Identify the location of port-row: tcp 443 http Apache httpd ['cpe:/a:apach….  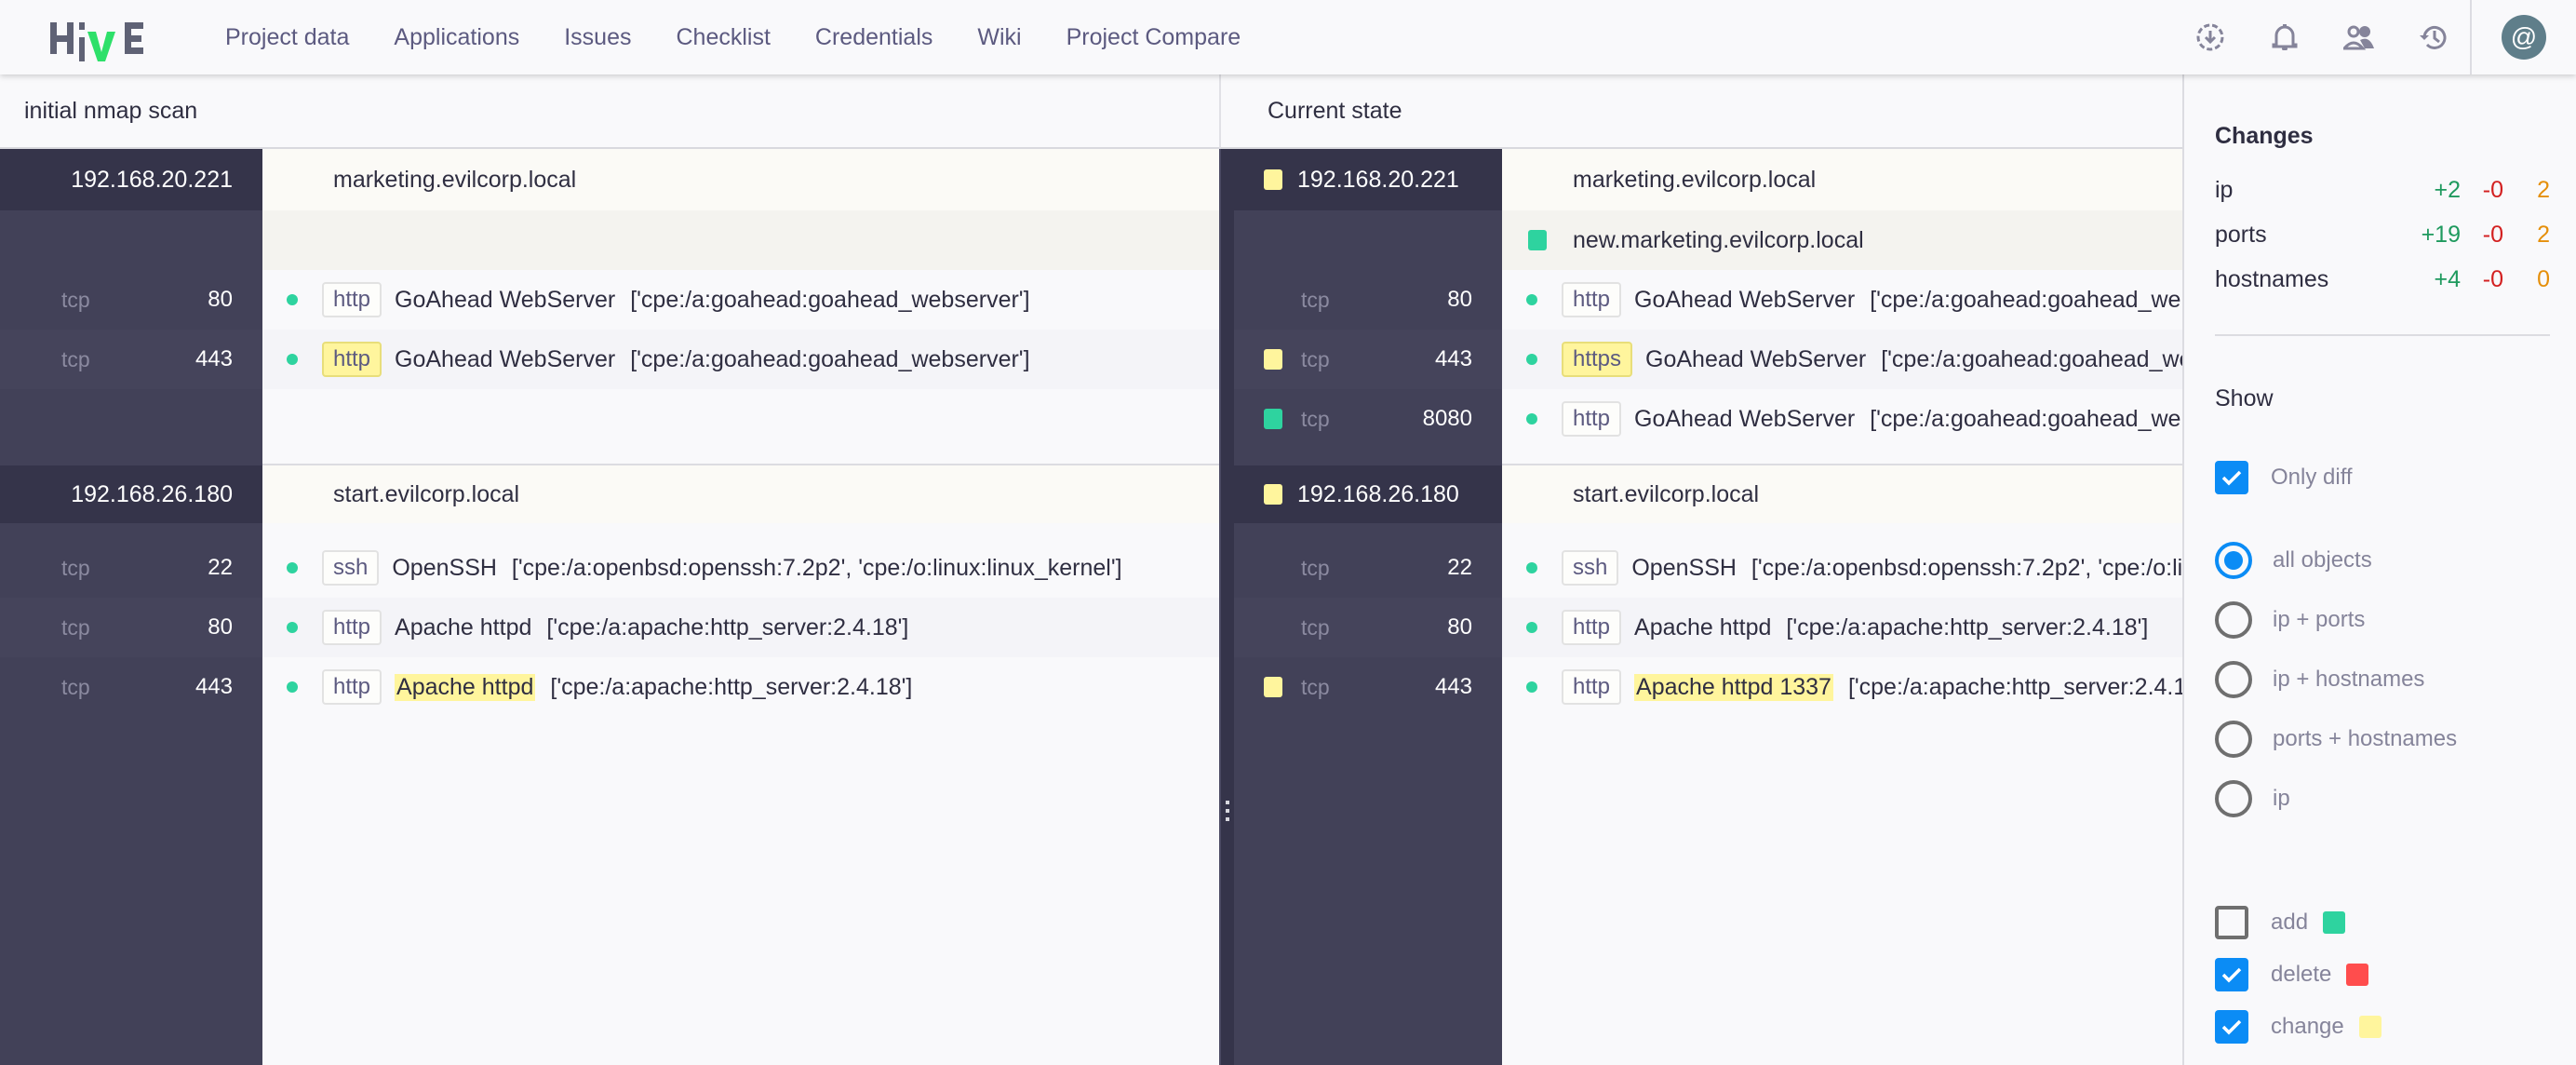
(609, 687).